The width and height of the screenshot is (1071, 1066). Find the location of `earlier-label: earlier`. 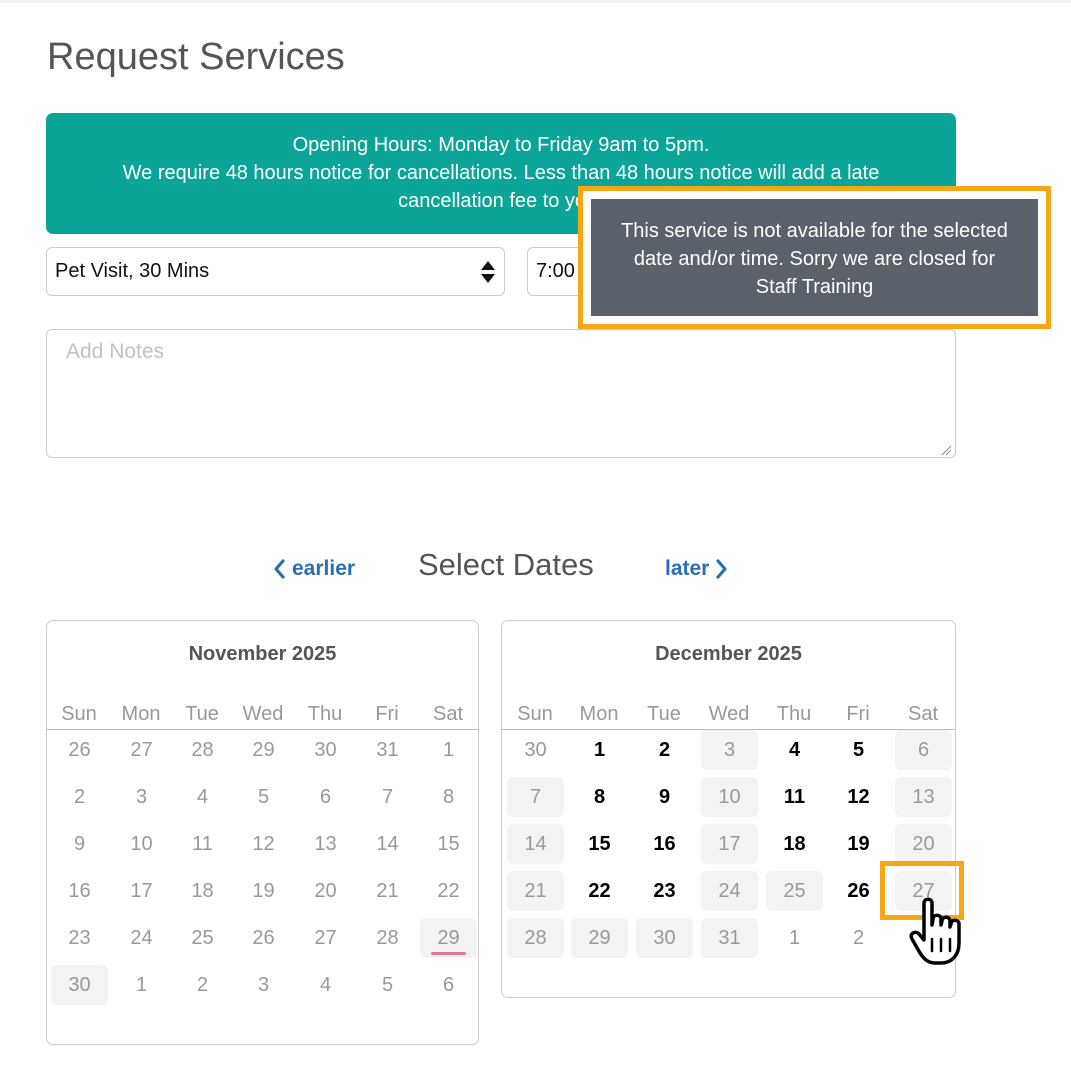

earlier-label: earlier is located at coordinates (324, 568).